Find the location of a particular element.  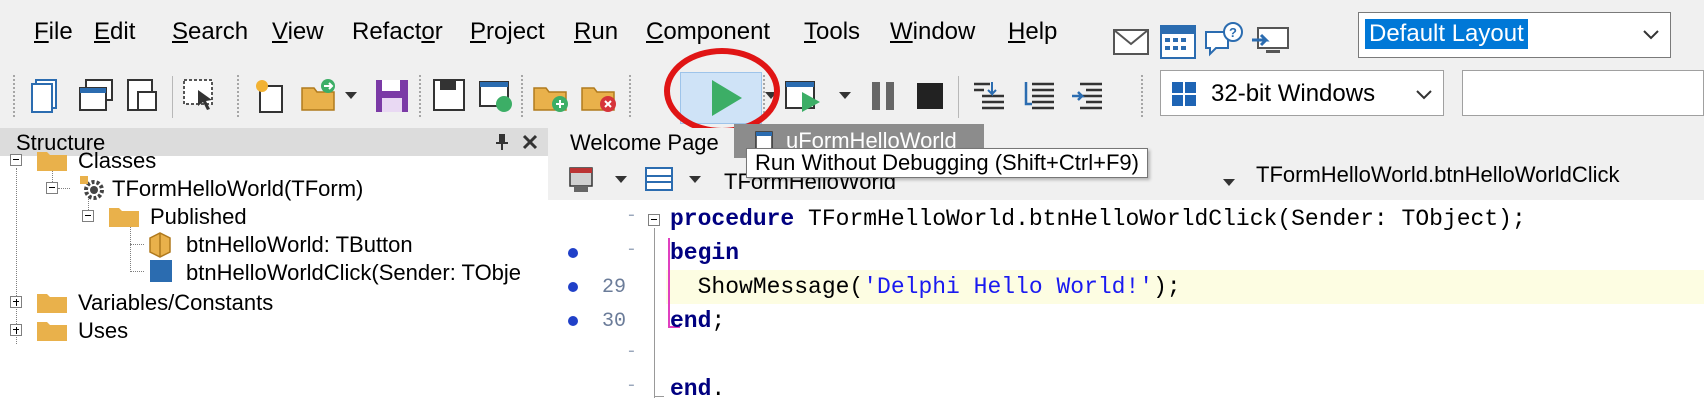

method-selector: TFormHelloWorld.btnHelloWorldClick is located at coordinates (1438, 175).